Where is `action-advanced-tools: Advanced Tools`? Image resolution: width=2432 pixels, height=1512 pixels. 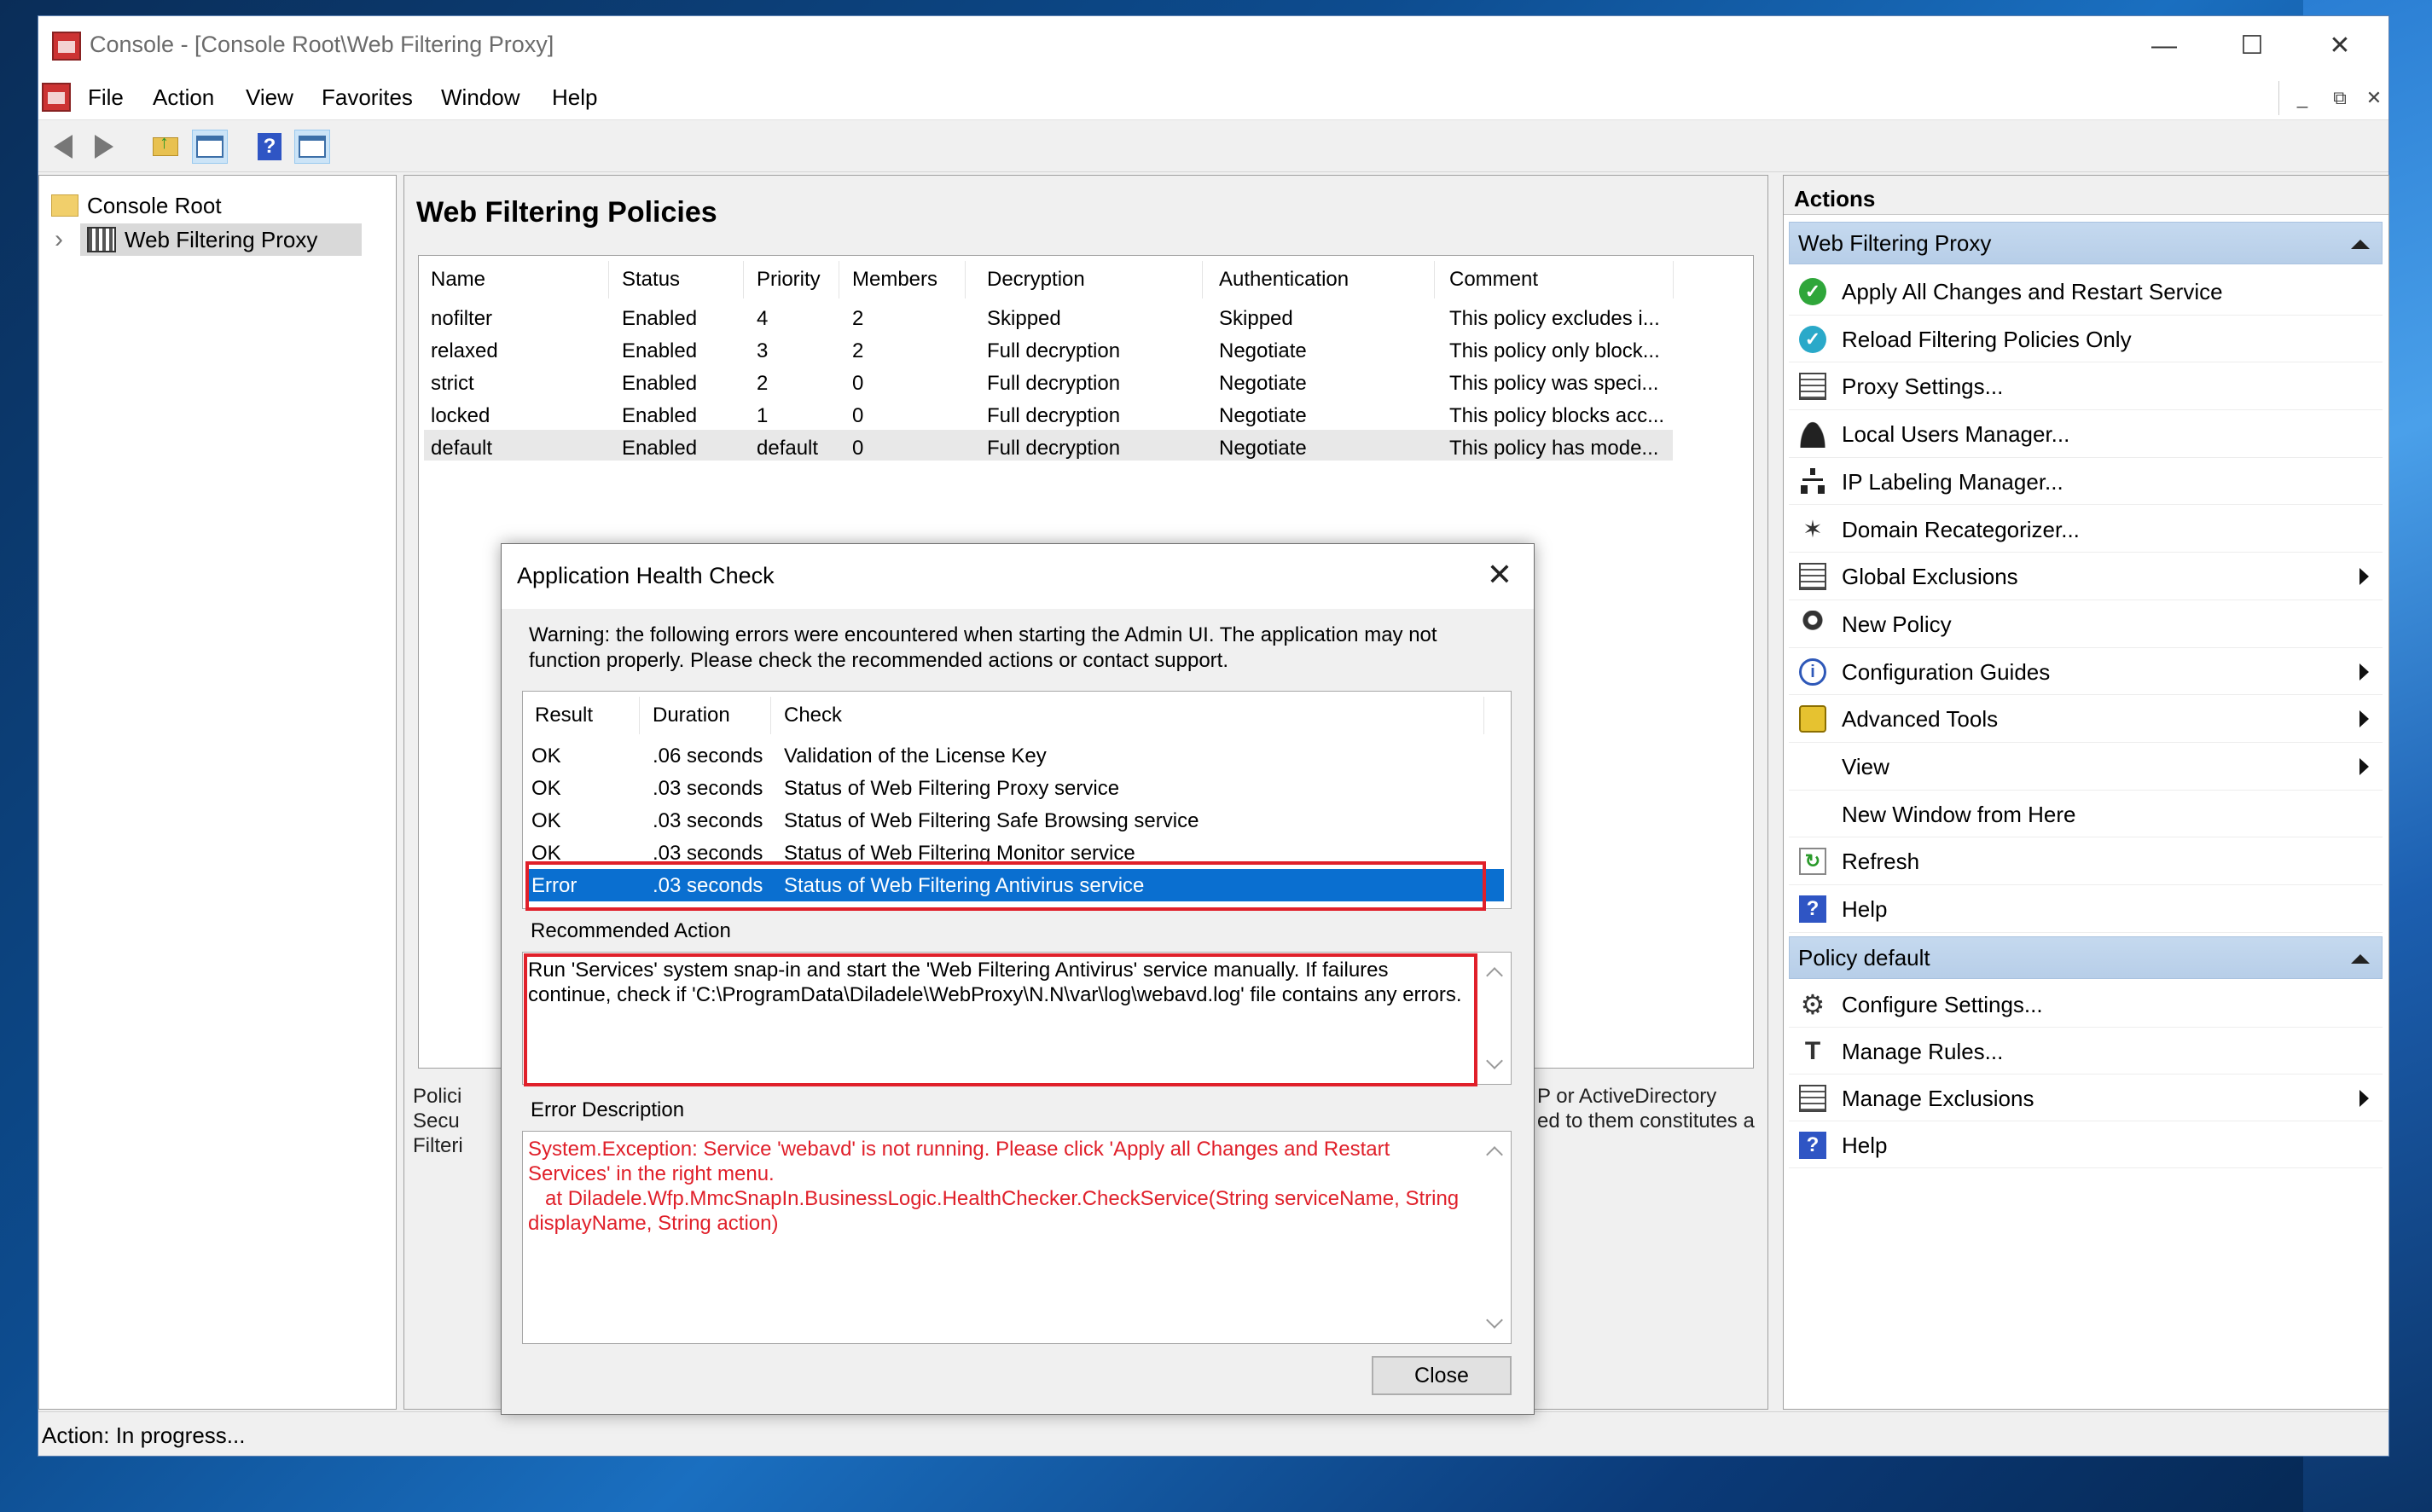
action-advanced-tools: Advanced Tools is located at coordinates (2086, 719).